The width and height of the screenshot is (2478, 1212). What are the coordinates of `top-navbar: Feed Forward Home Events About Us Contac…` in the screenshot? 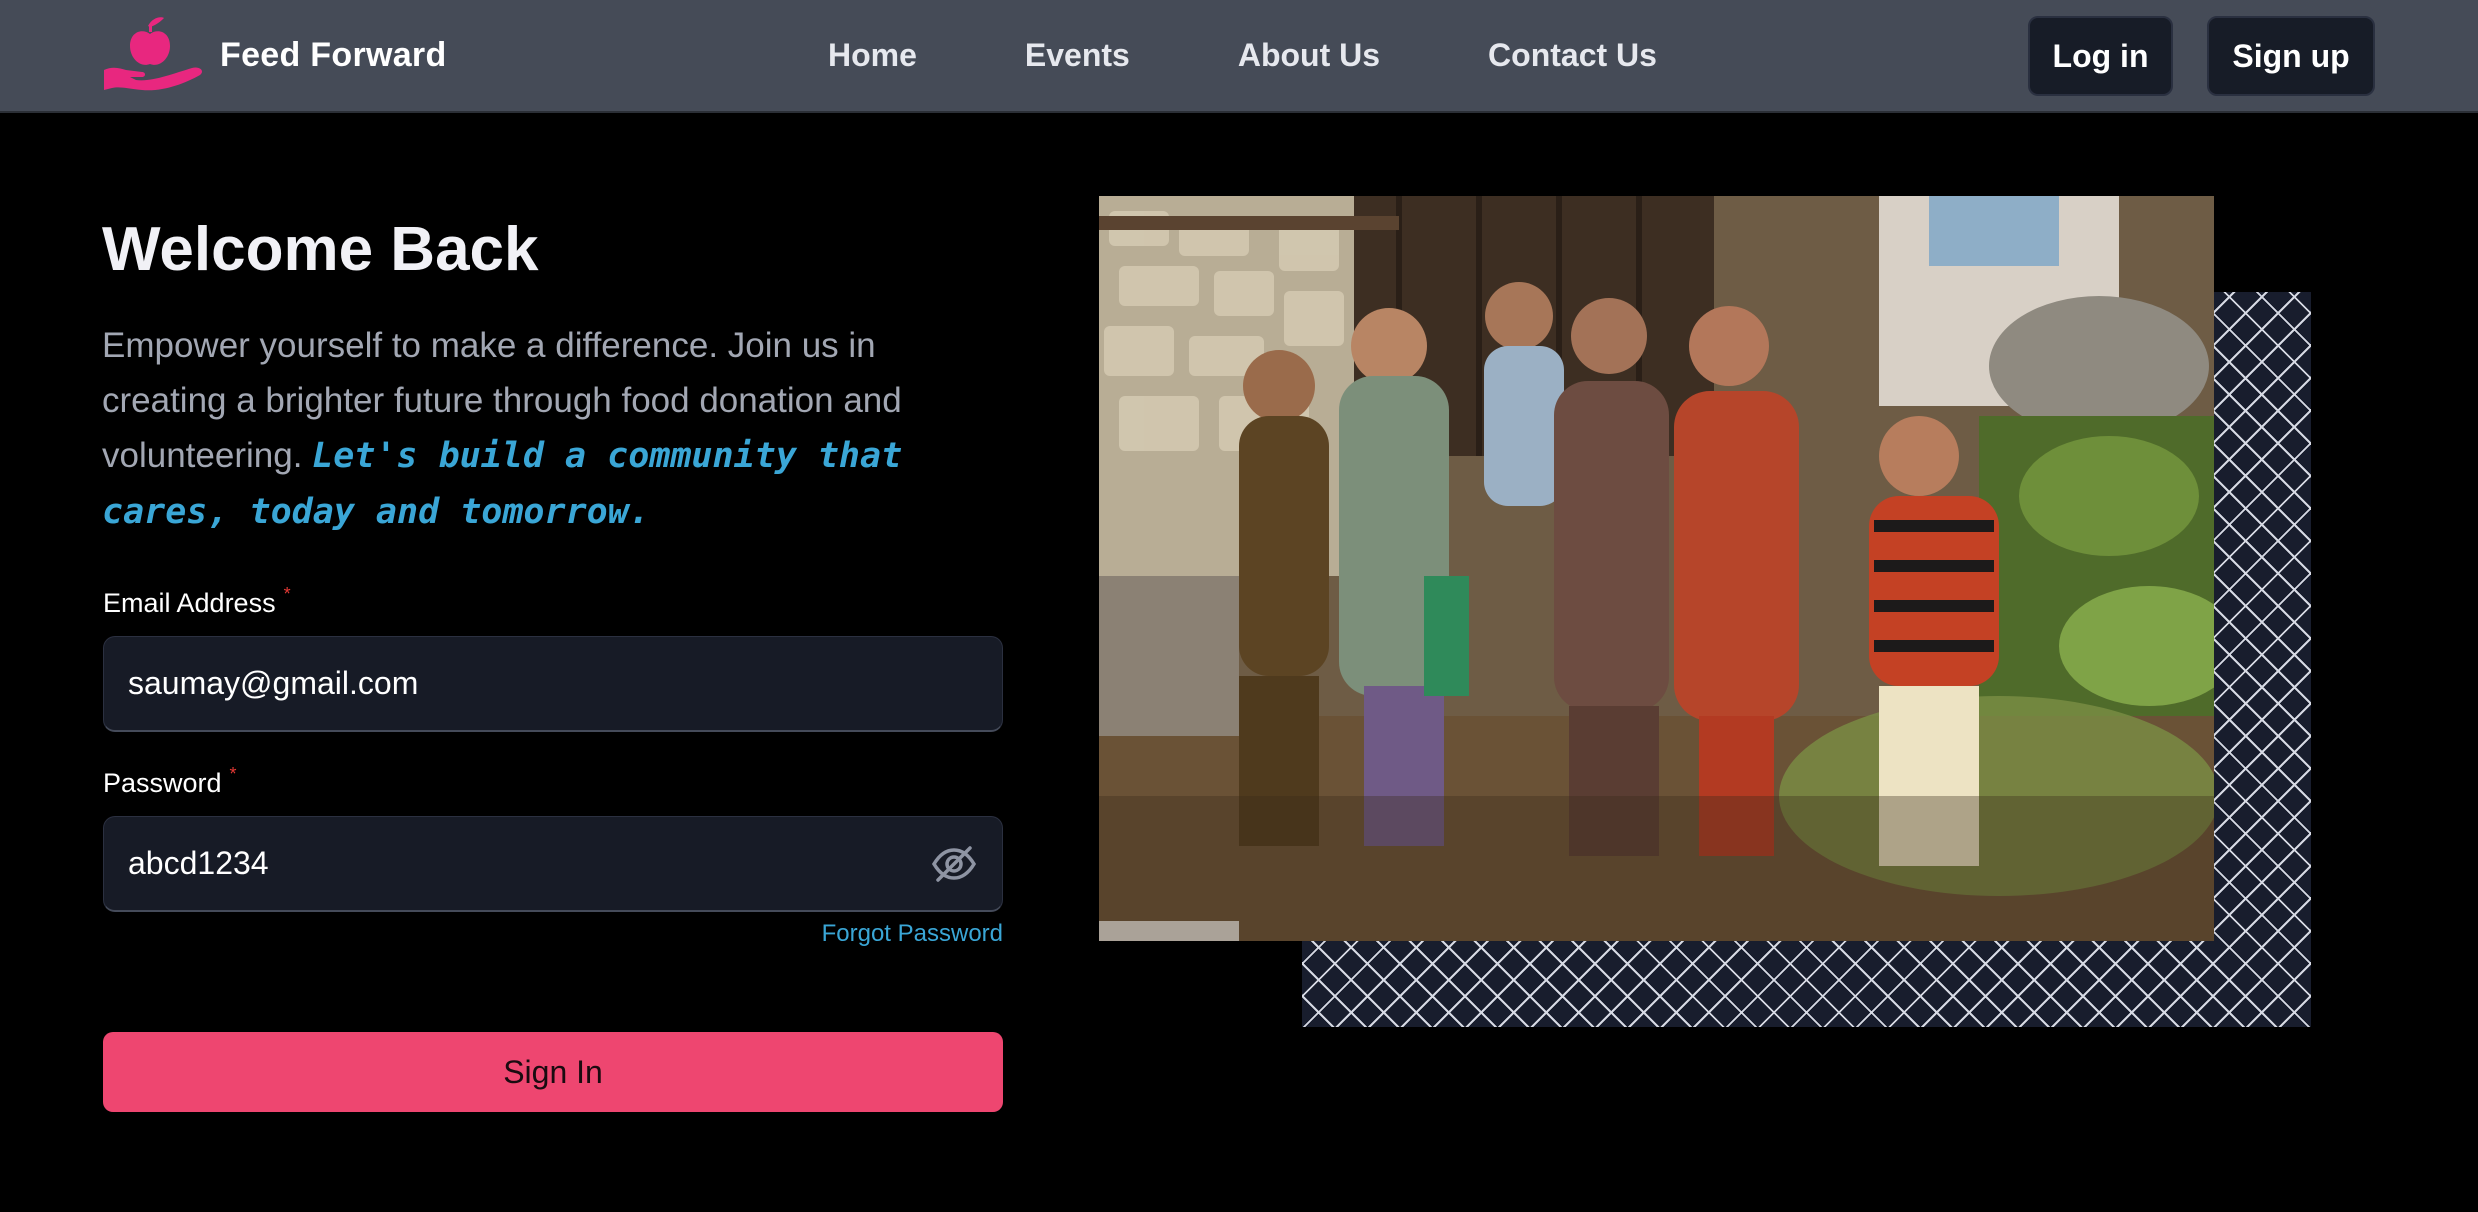 It's located at (1239, 55).